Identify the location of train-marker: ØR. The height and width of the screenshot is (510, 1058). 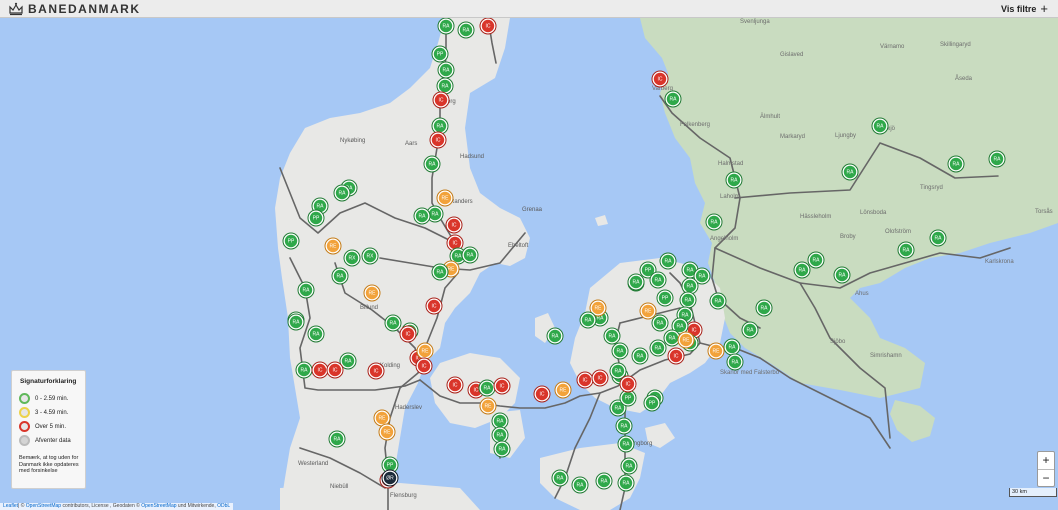
(390, 478).